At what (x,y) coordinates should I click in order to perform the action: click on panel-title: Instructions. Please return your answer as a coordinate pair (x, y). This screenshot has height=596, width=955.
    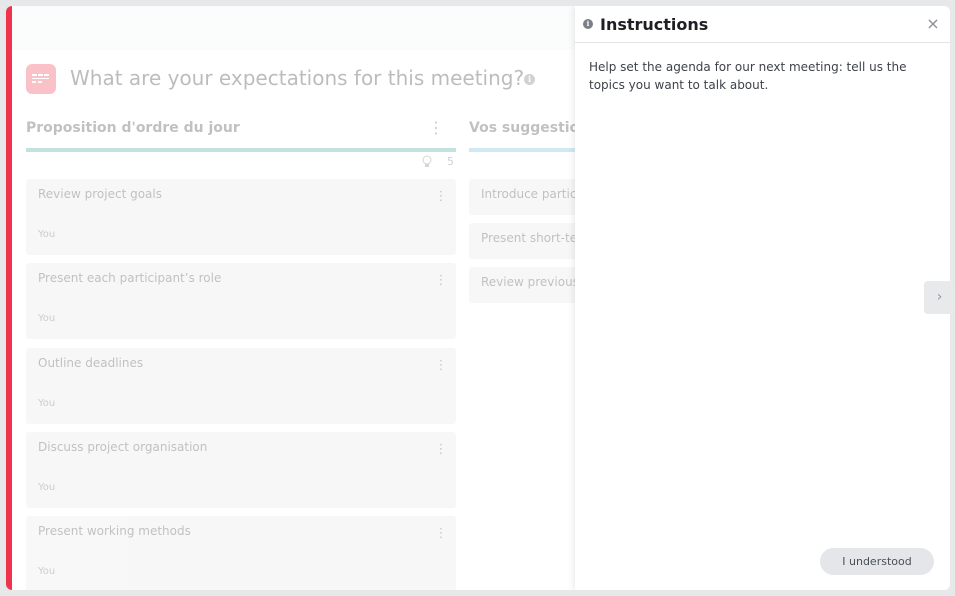
    Looking at the image, I should click on (654, 24).